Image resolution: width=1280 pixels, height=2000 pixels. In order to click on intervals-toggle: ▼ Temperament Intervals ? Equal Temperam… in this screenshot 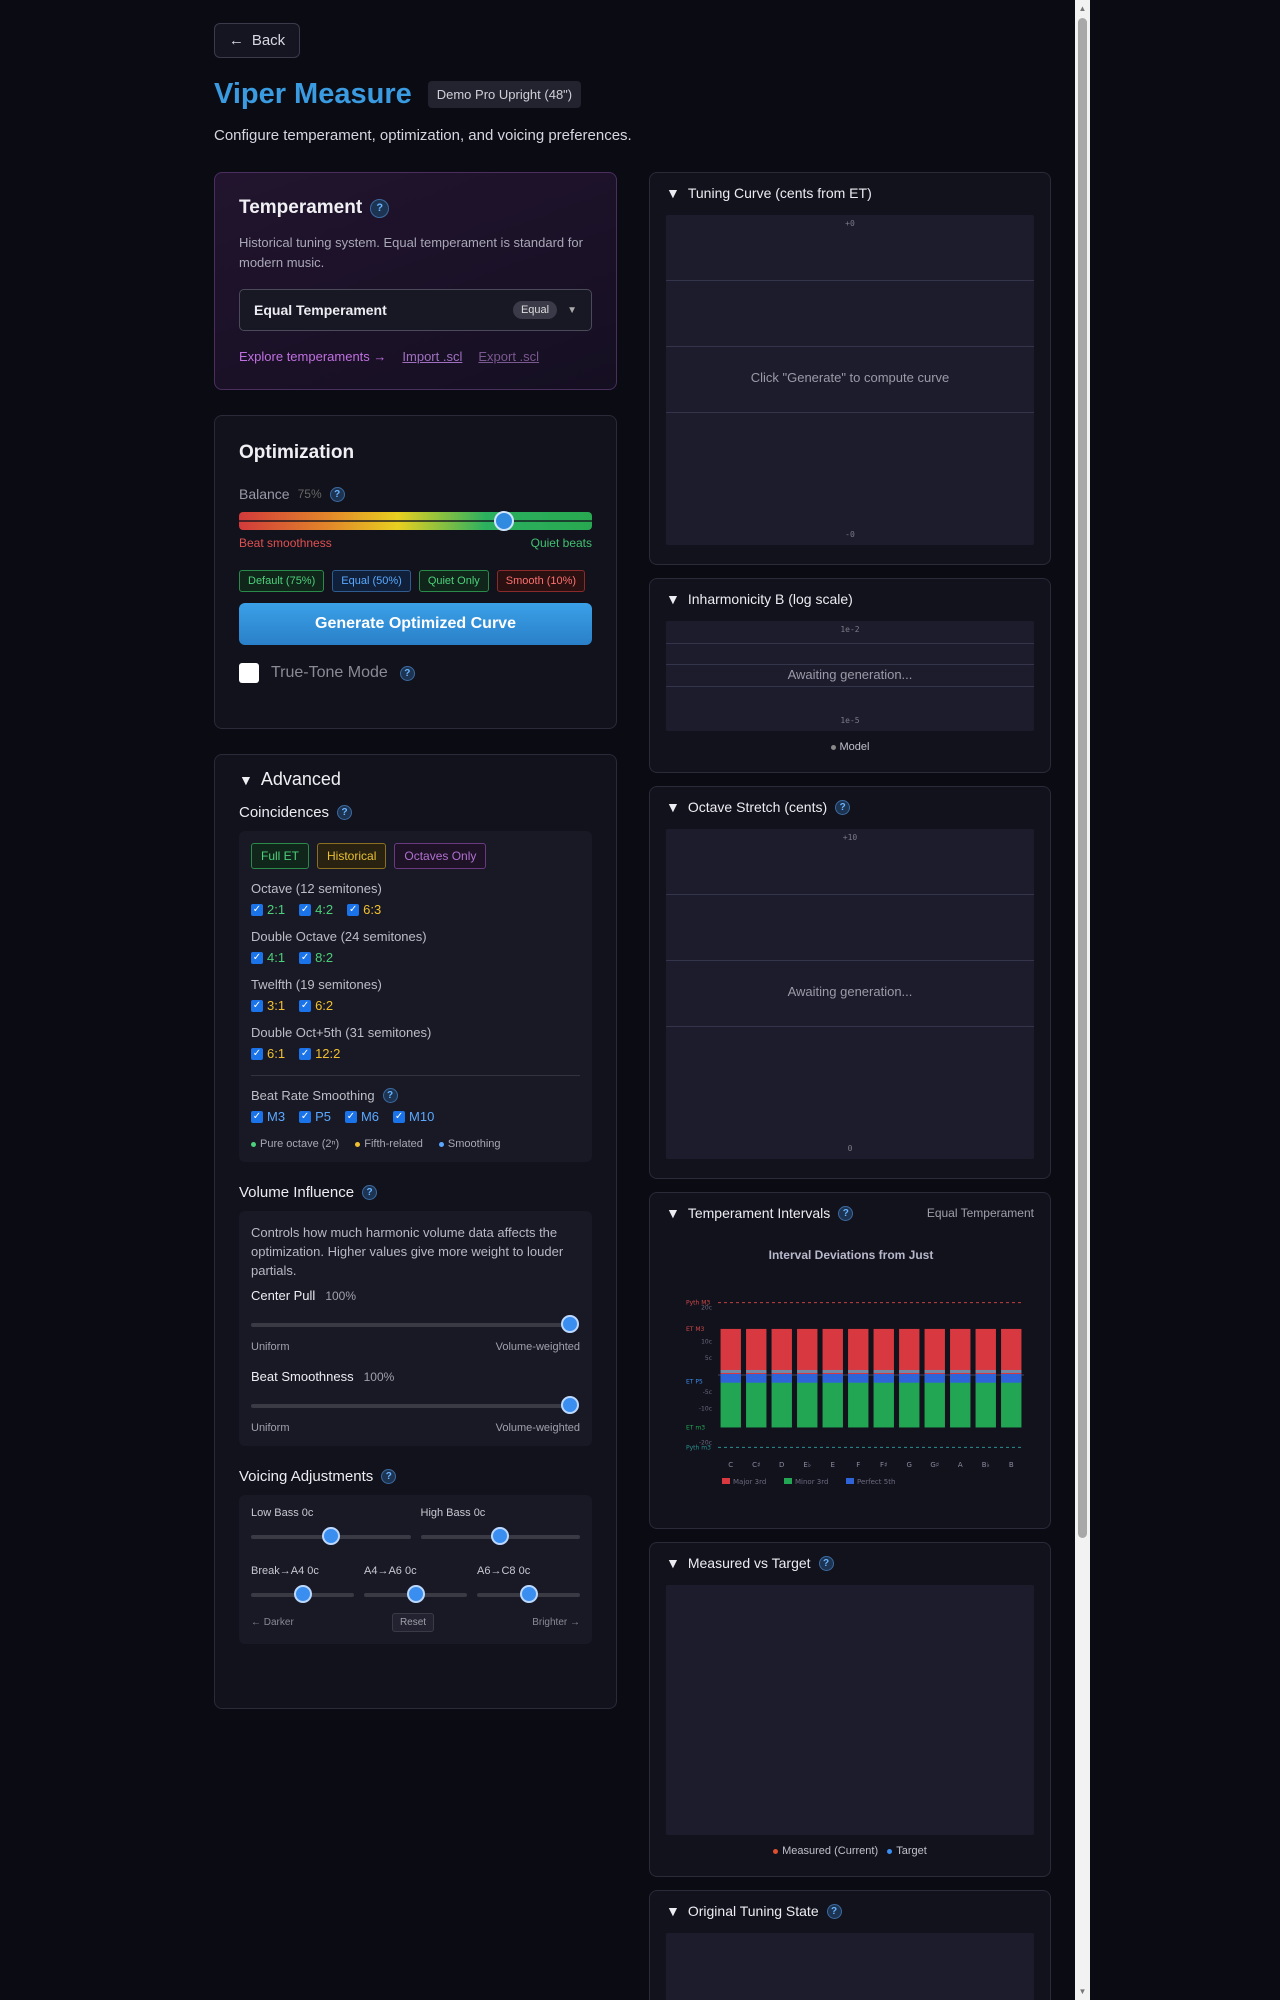, I will do `click(850, 1213)`.